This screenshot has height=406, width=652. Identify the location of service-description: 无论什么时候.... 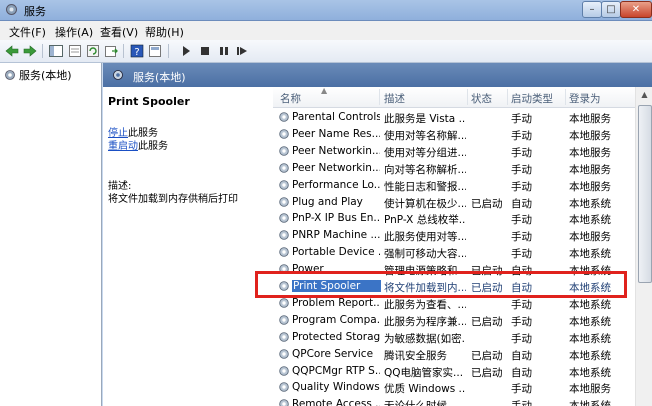
(425, 402).